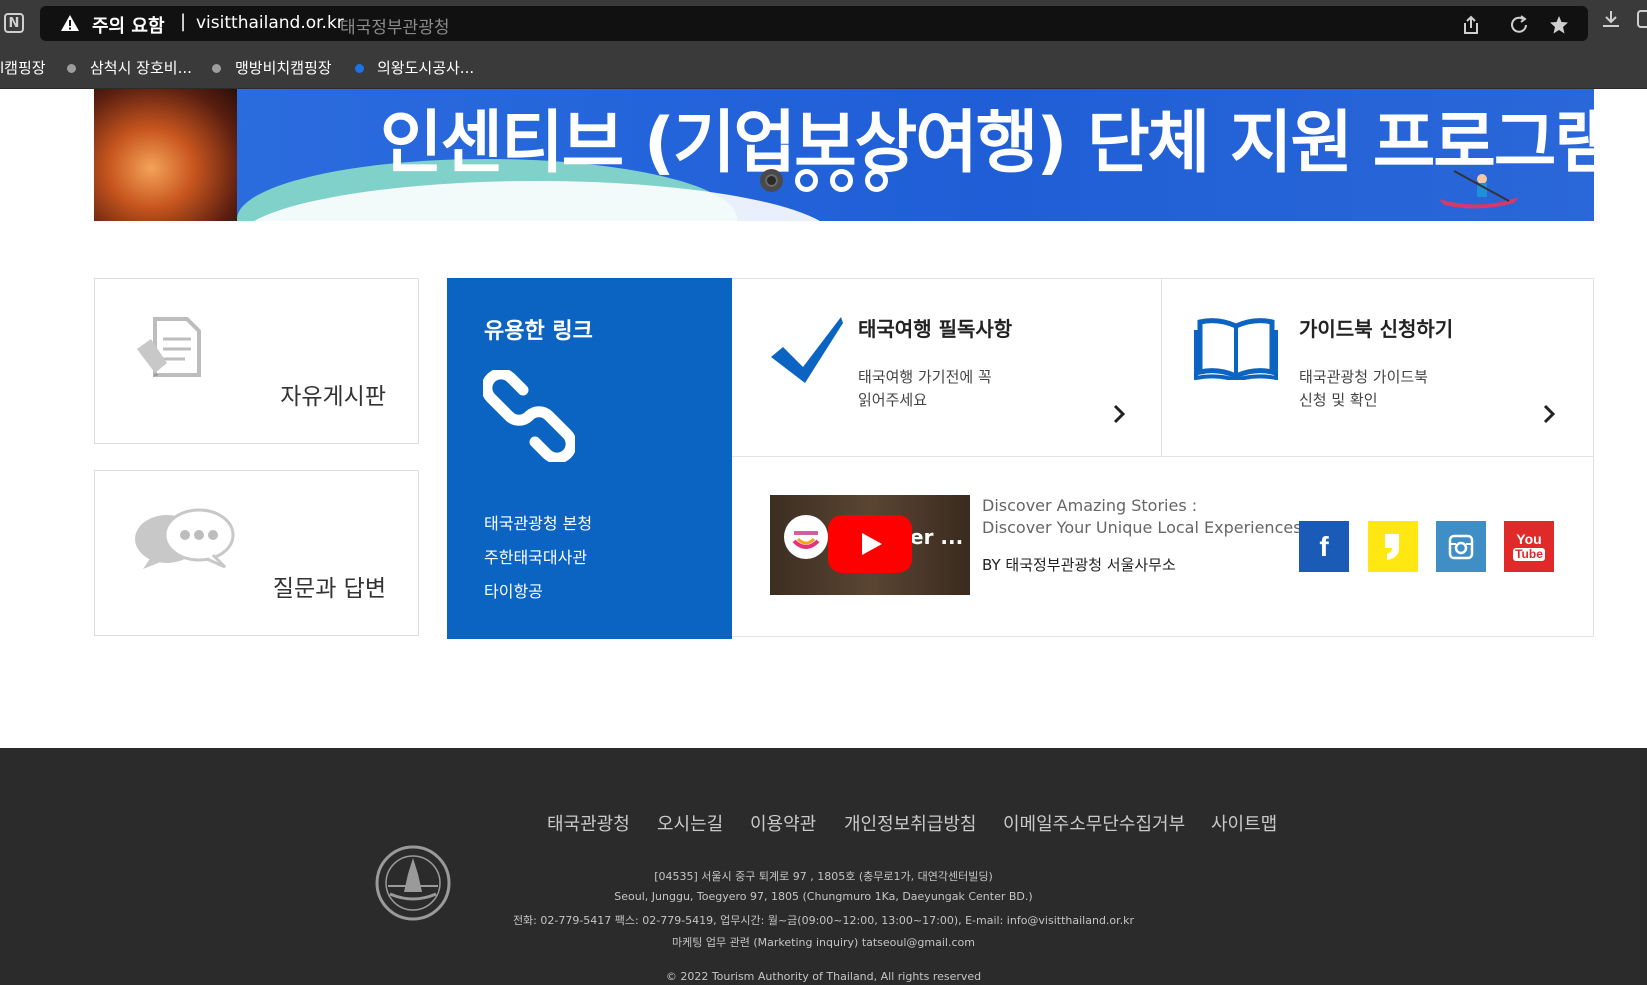 The image size is (1647, 985). I want to click on address-bar: 주의 요함 | visitthailand.or.kr 태국정부관광청, so click(814, 23).